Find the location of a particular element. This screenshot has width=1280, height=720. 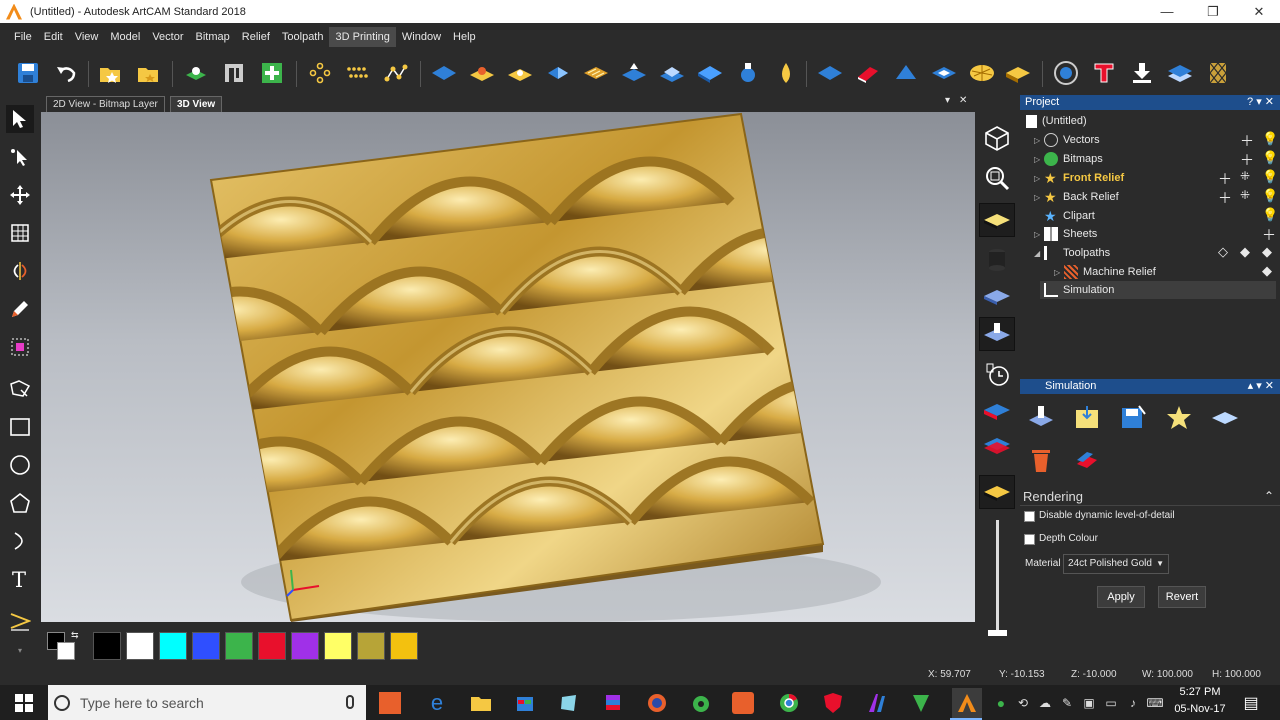

depth-colour-checkbox is located at coordinates (1029, 539).